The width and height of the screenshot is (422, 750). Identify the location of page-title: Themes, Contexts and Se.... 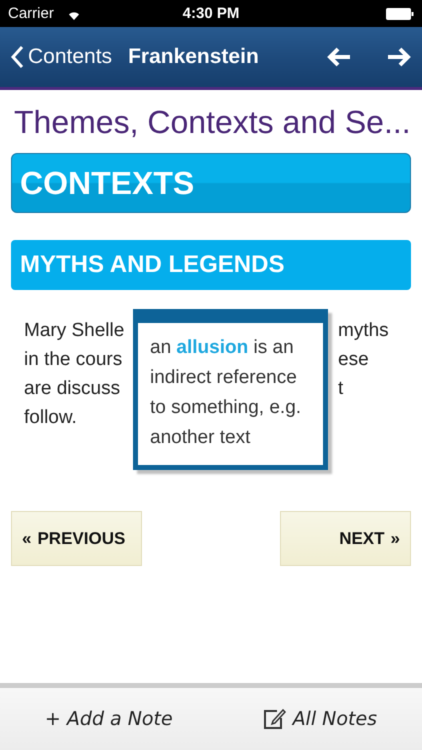
(213, 122).